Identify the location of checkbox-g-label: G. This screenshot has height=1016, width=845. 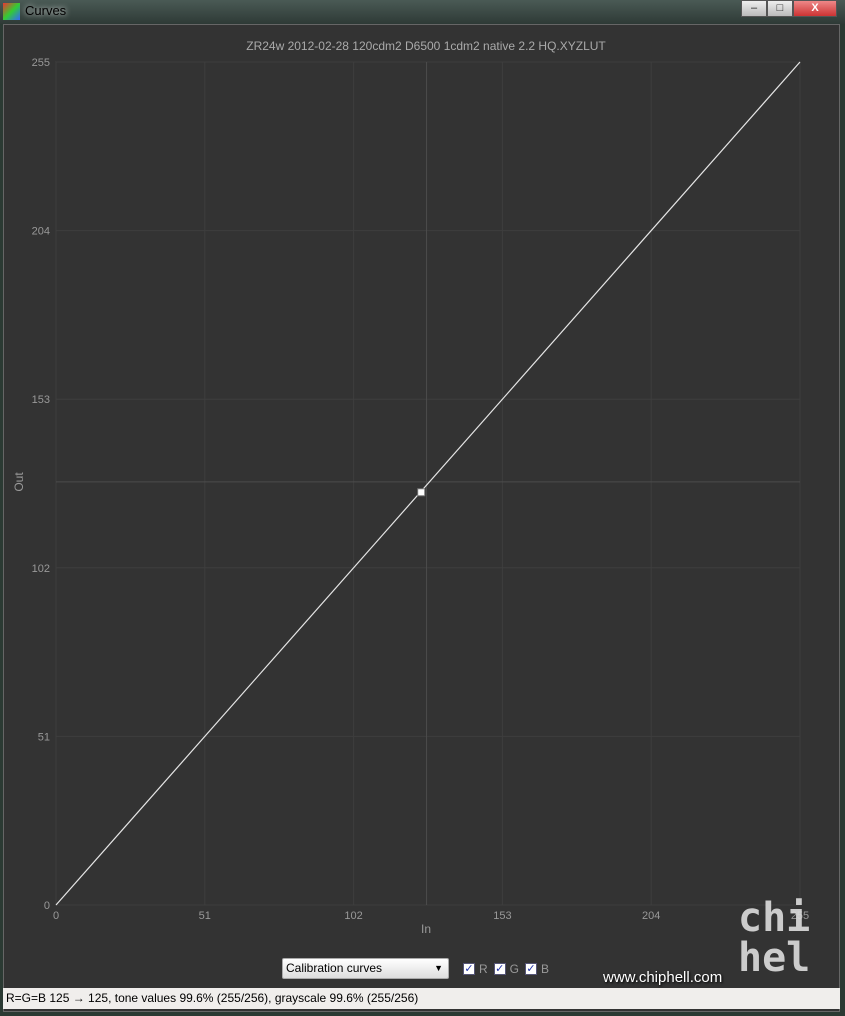
(514, 968).